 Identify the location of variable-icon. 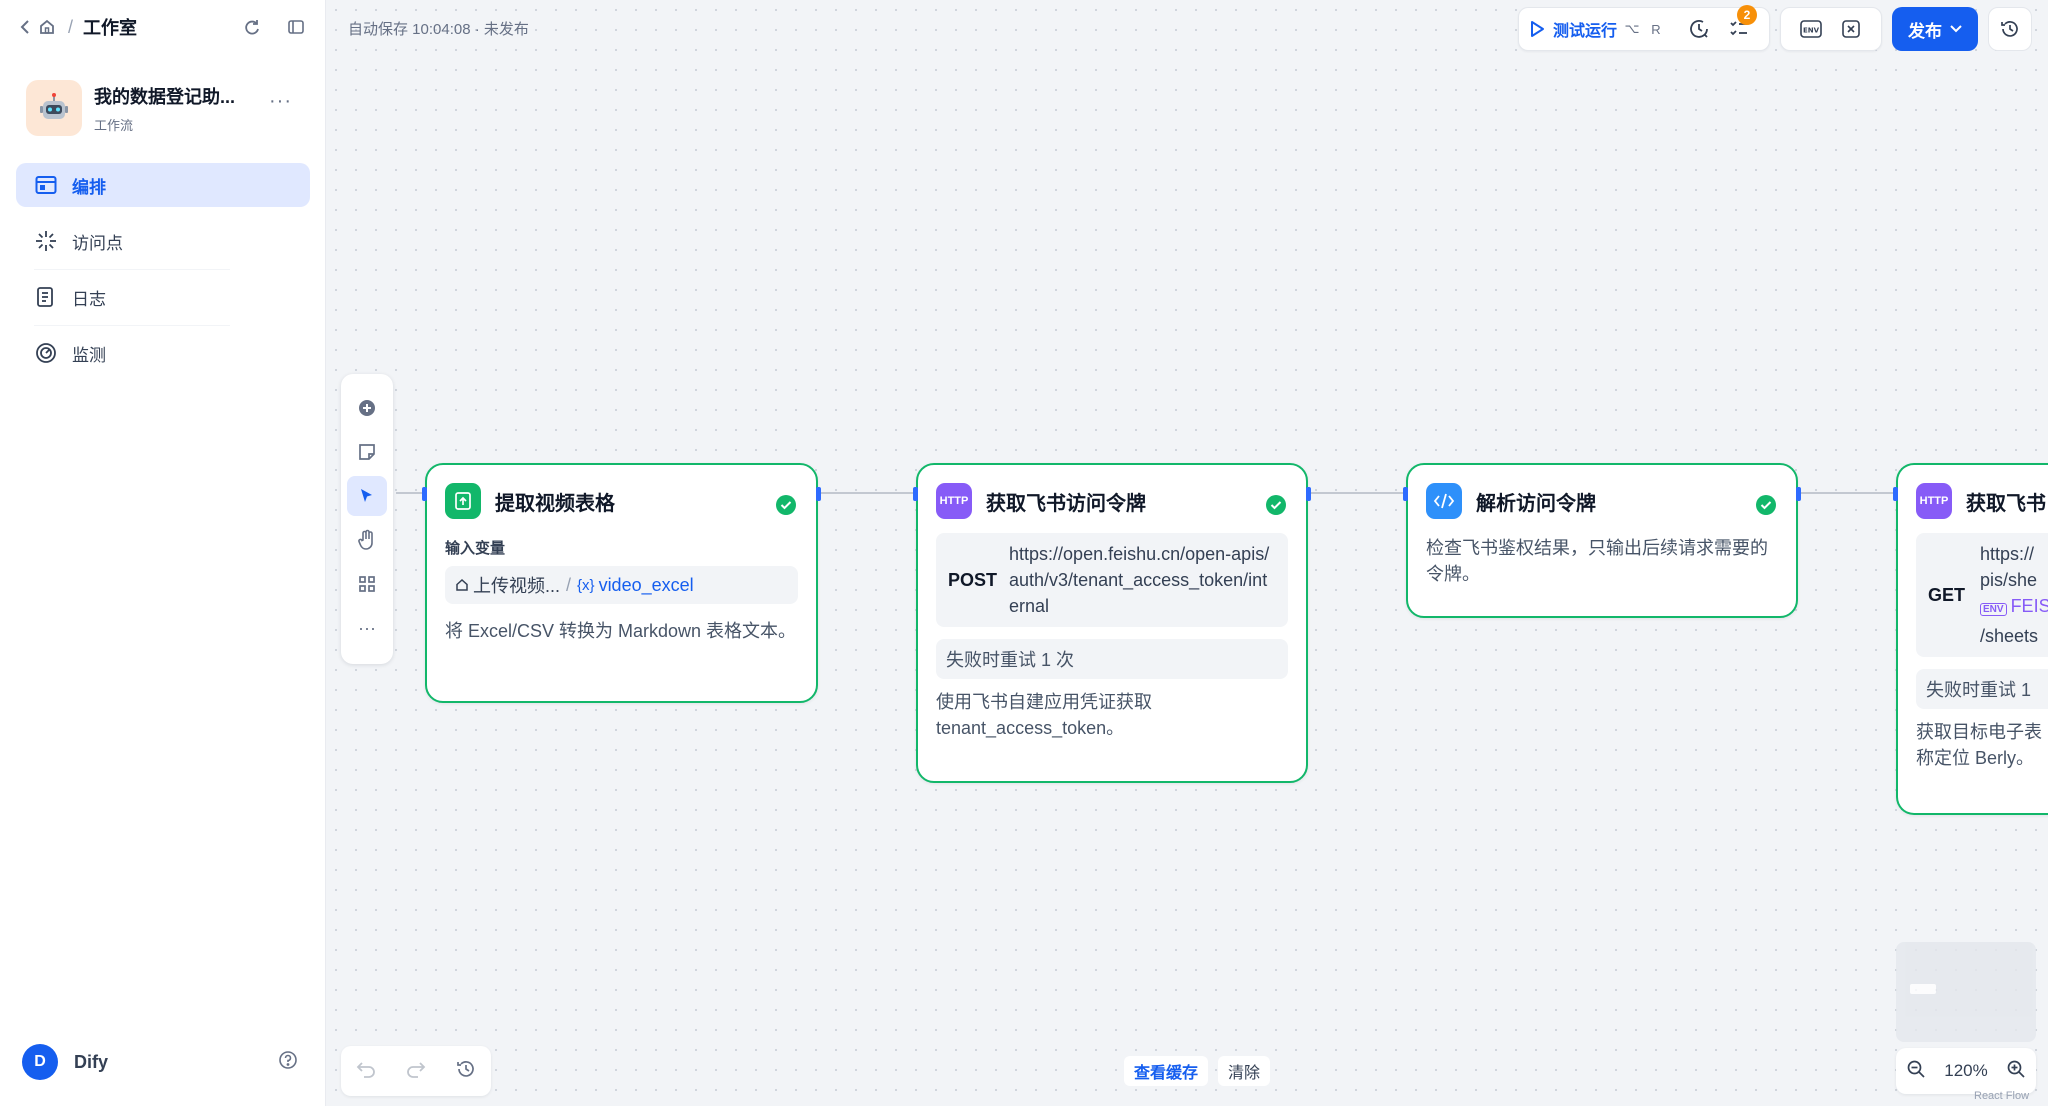
(1851, 29).